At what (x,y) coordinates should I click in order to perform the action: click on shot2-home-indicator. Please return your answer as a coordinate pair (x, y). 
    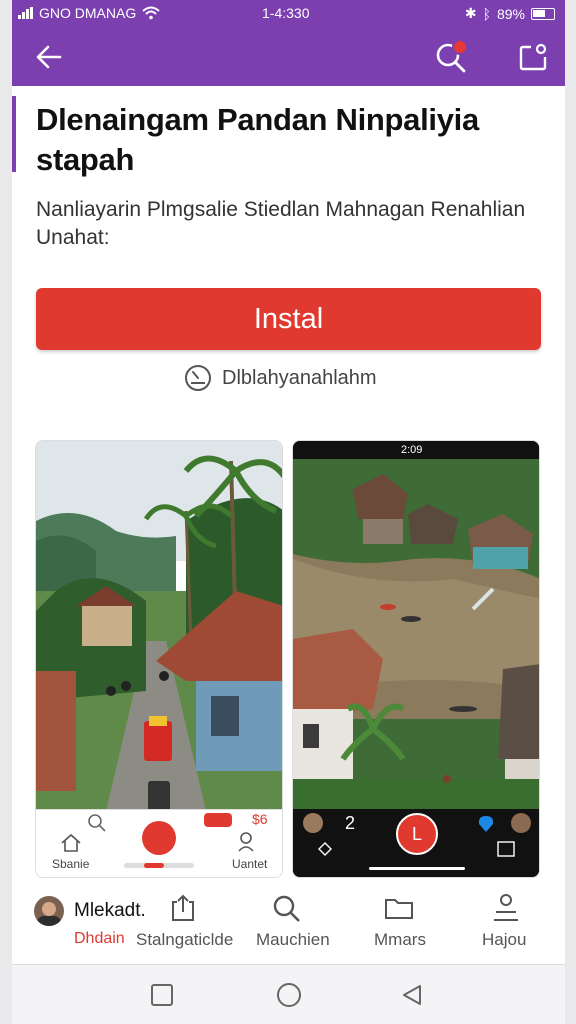
    Looking at the image, I should click on (417, 868).